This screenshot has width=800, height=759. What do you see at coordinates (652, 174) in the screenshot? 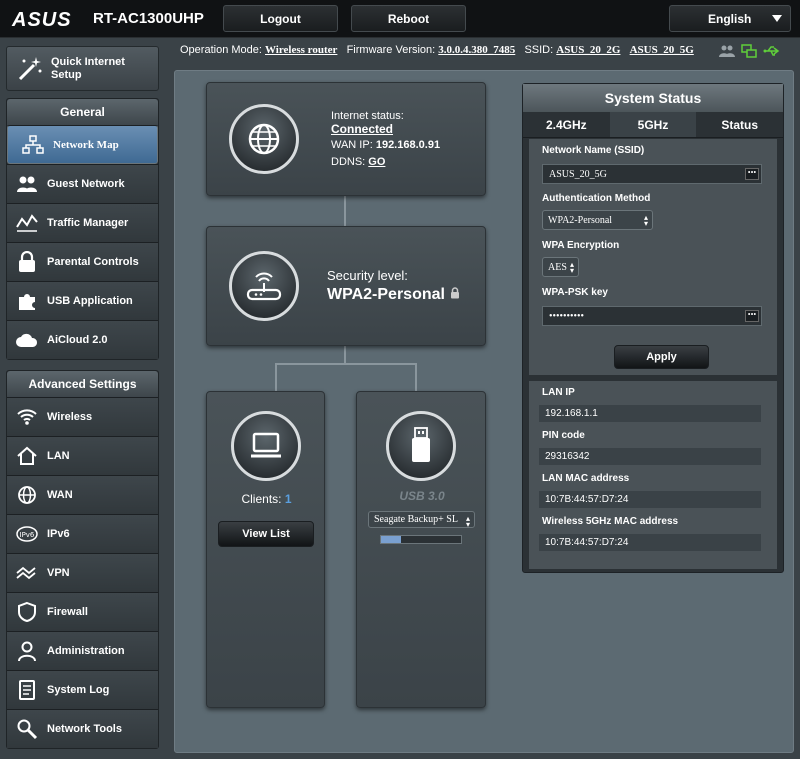
I see `ssid-input: ASUS_20_5G •••` at bounding box center [652, 174].